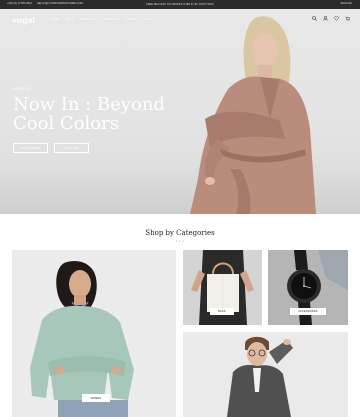 The height and width of the screenshot is (417, 360). What do you see at coordinates (100, 19) in the screenshot?
I see `nav-menu: HOME SHOP PRODUCTS ELEMENTS PAGES BLOG` at bounding box center [100, 19].